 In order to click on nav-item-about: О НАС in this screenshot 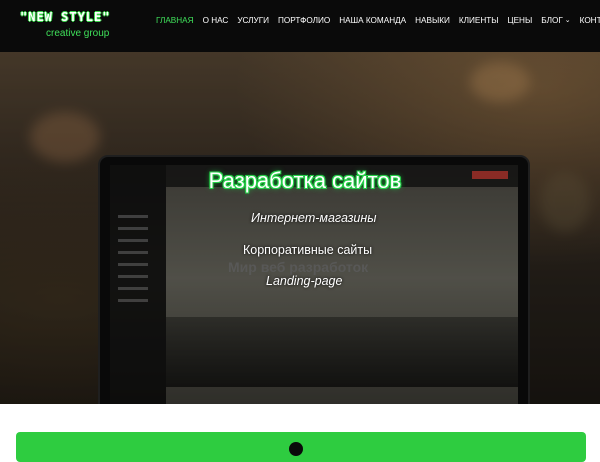, I will do `click(216, 20)`.